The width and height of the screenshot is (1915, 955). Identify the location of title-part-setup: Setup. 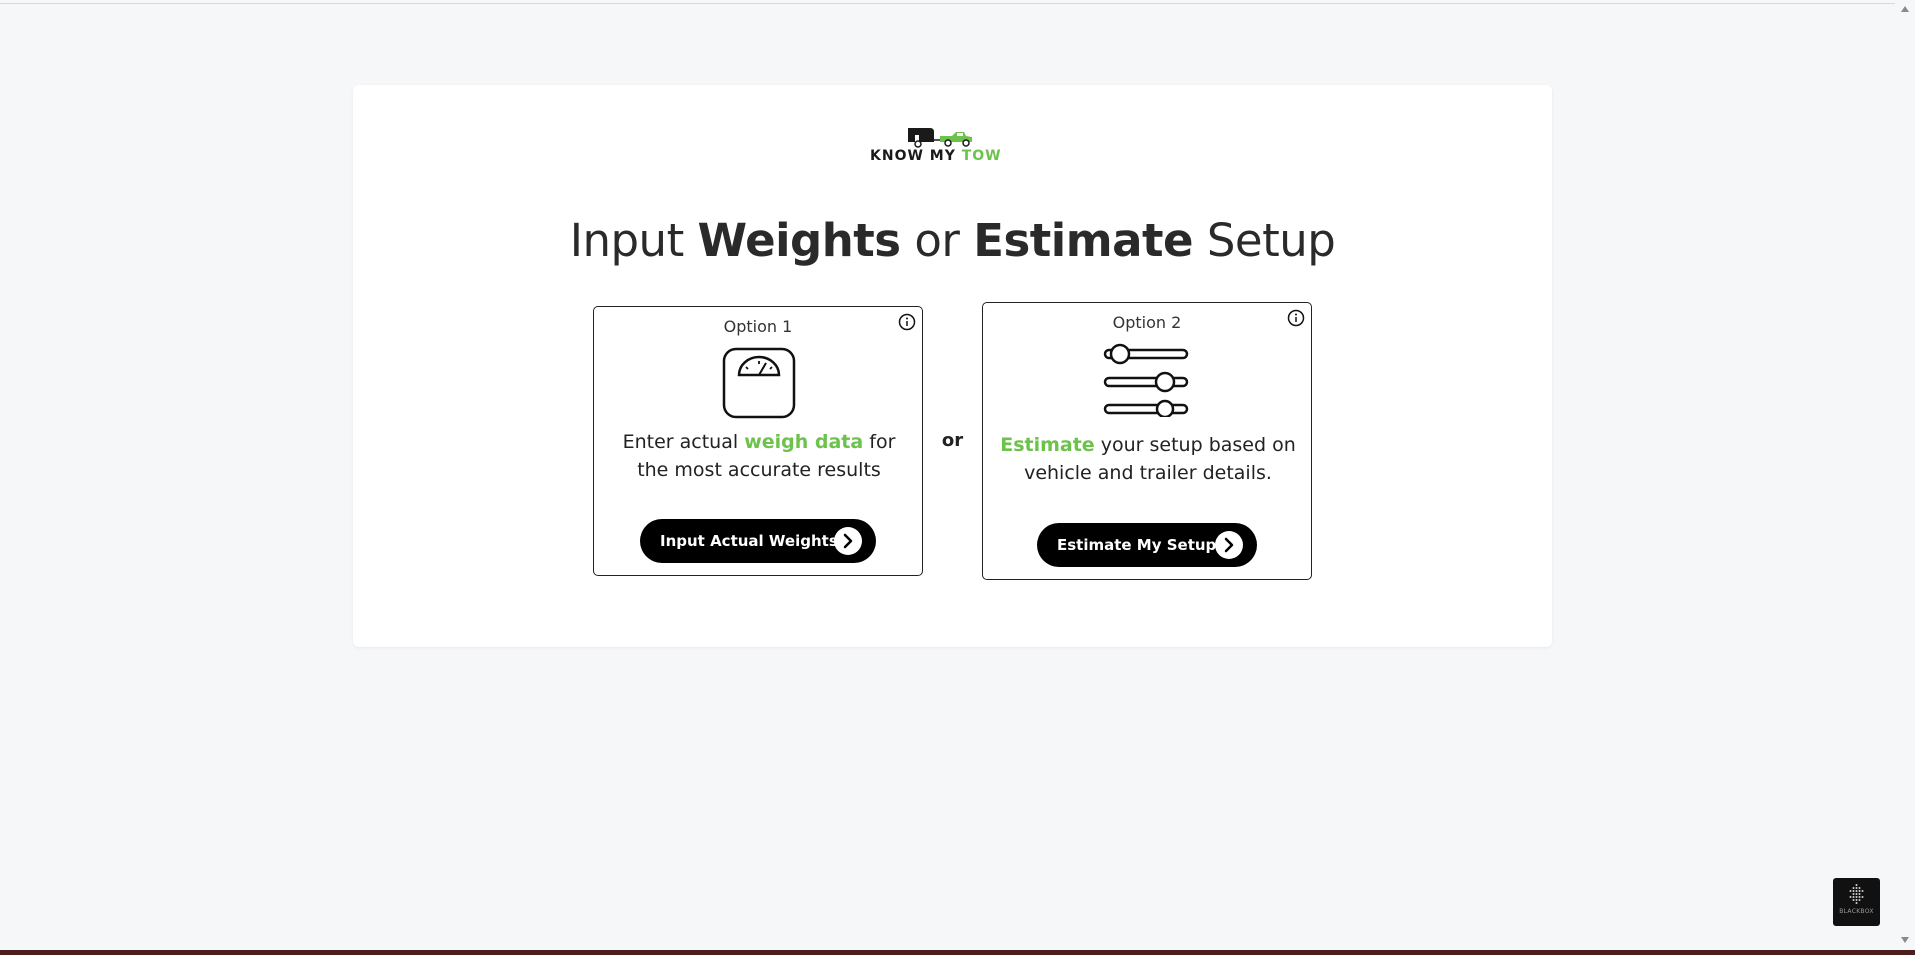
(1271, 240).